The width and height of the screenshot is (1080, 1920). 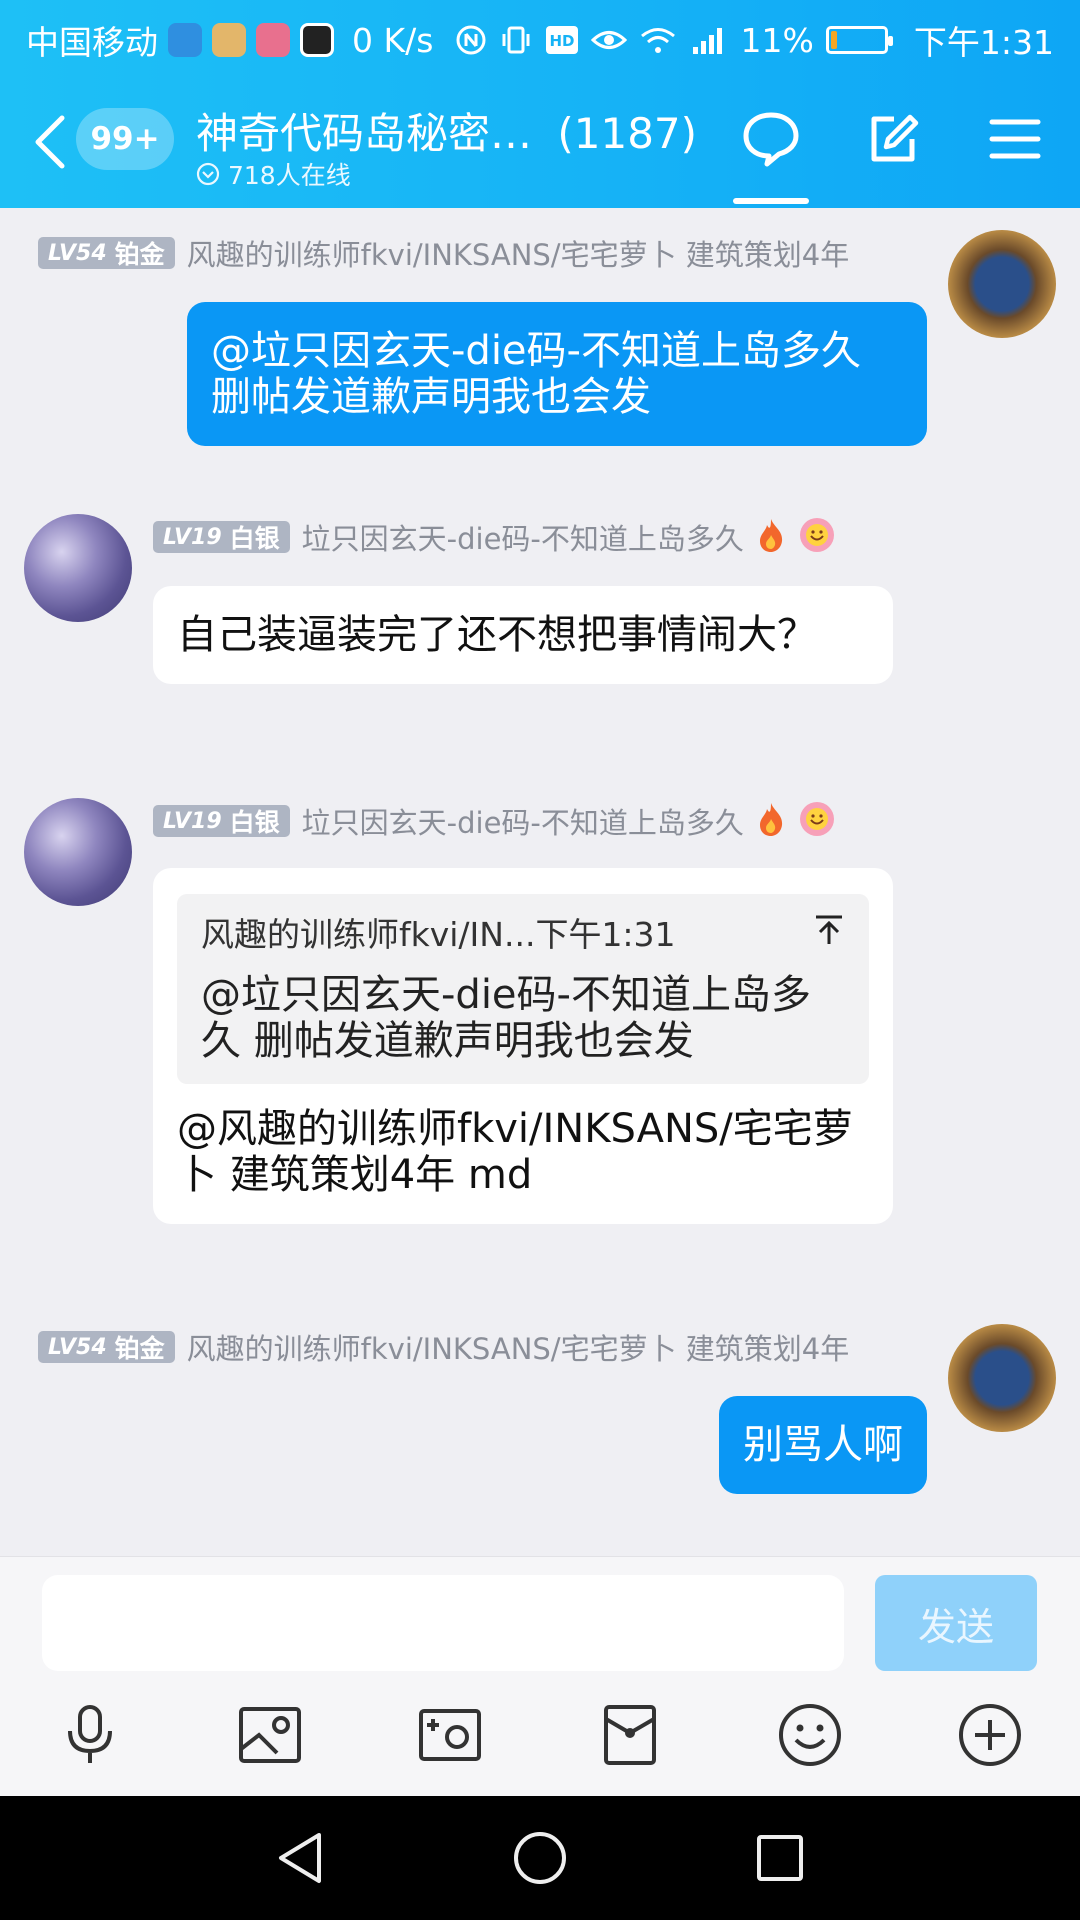 I want to click on svg-text: HD, so click(x=561, y=41).